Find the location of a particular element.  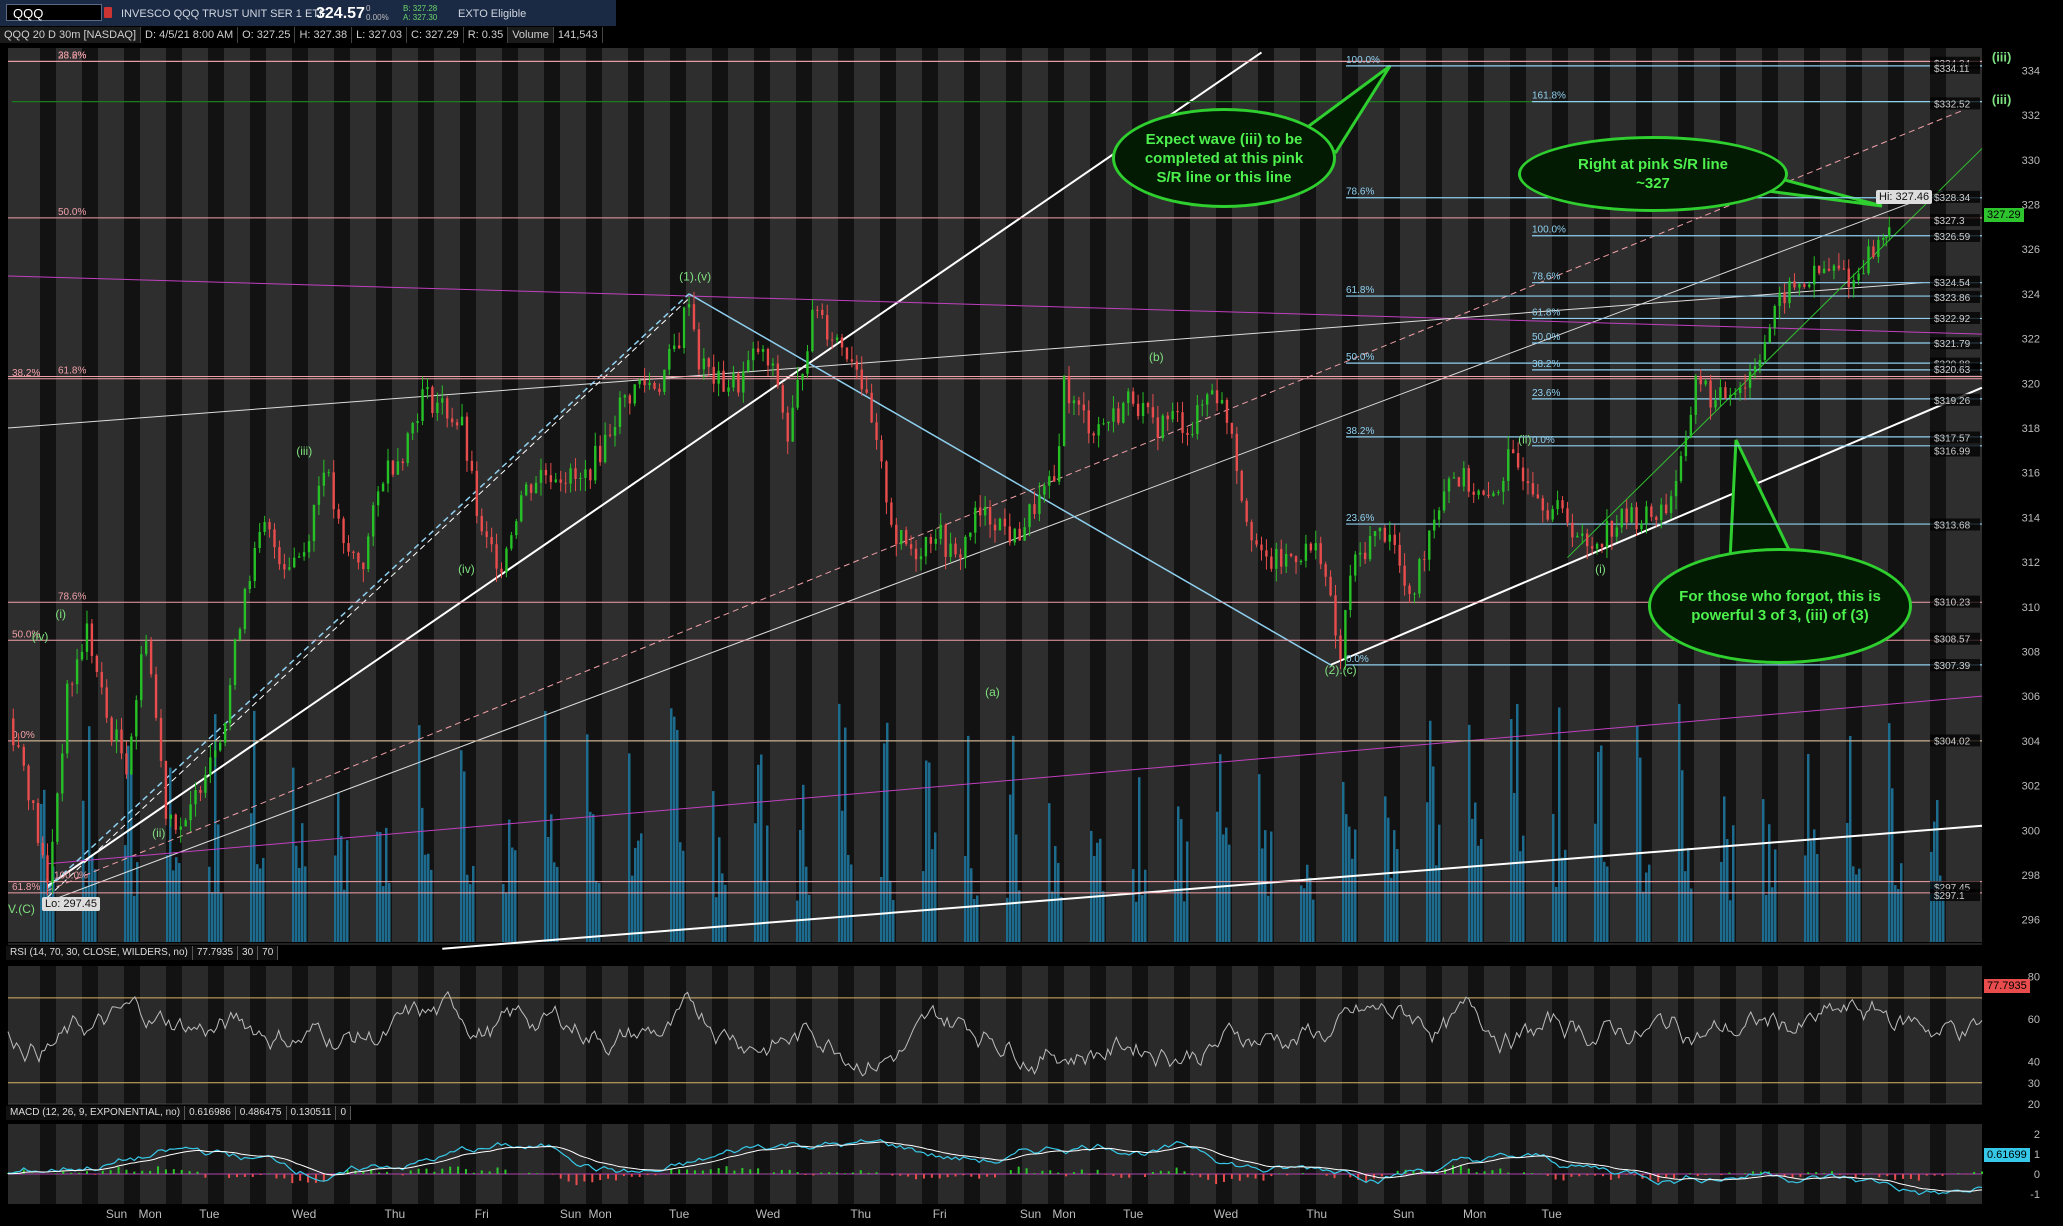

wave-label: (b) is located at coordinates (1156, 357).